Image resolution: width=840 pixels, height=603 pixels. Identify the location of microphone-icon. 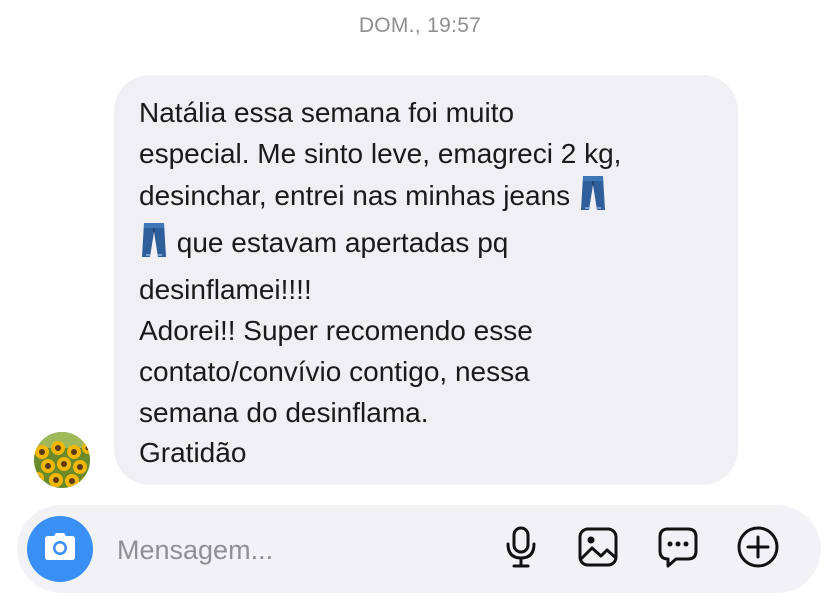
(521, 549).